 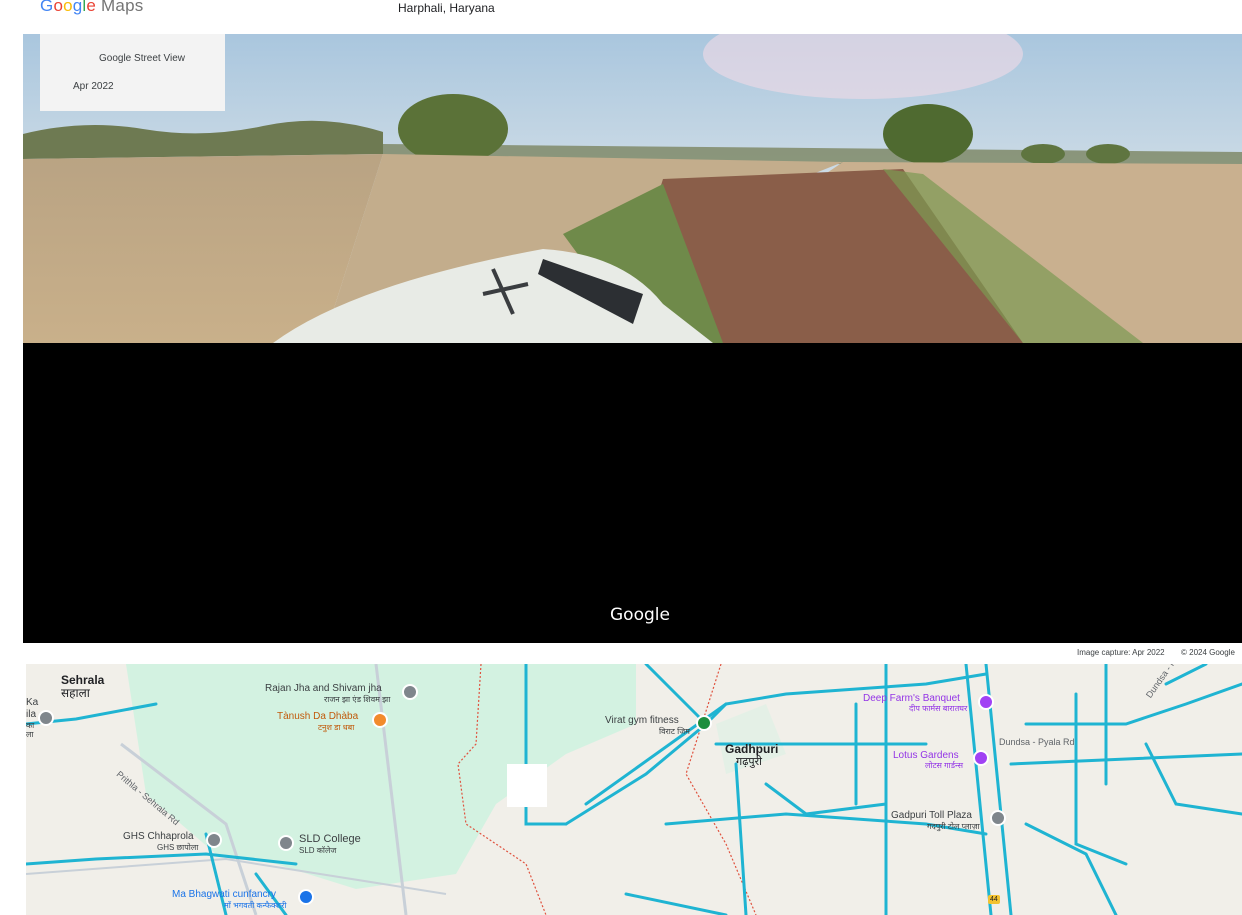 I want to click on top-bar: Google Maps Harphali, Haryana, so click(x=621, y=17).